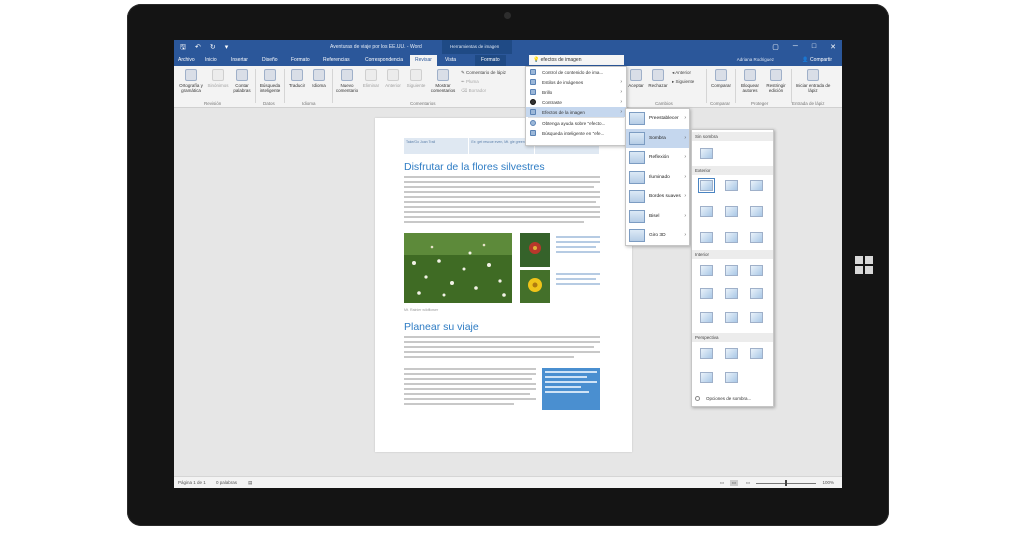 This screenshot has height=537, width=1024. I want to click on effect-reflection: Reflexión ›, so click(657, 158).